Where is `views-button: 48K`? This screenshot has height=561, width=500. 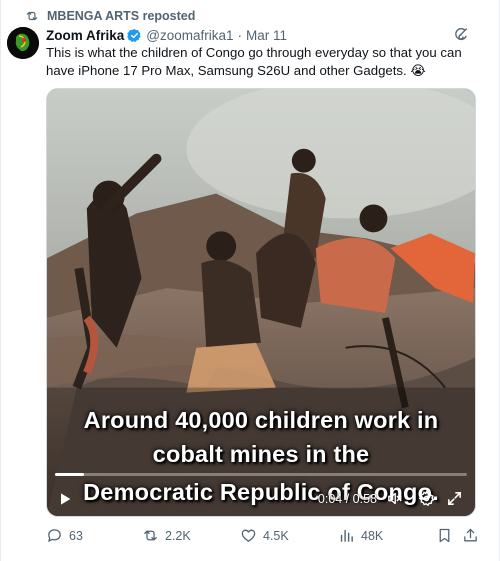 views-button: 48K is located at coordinates (360, 535).